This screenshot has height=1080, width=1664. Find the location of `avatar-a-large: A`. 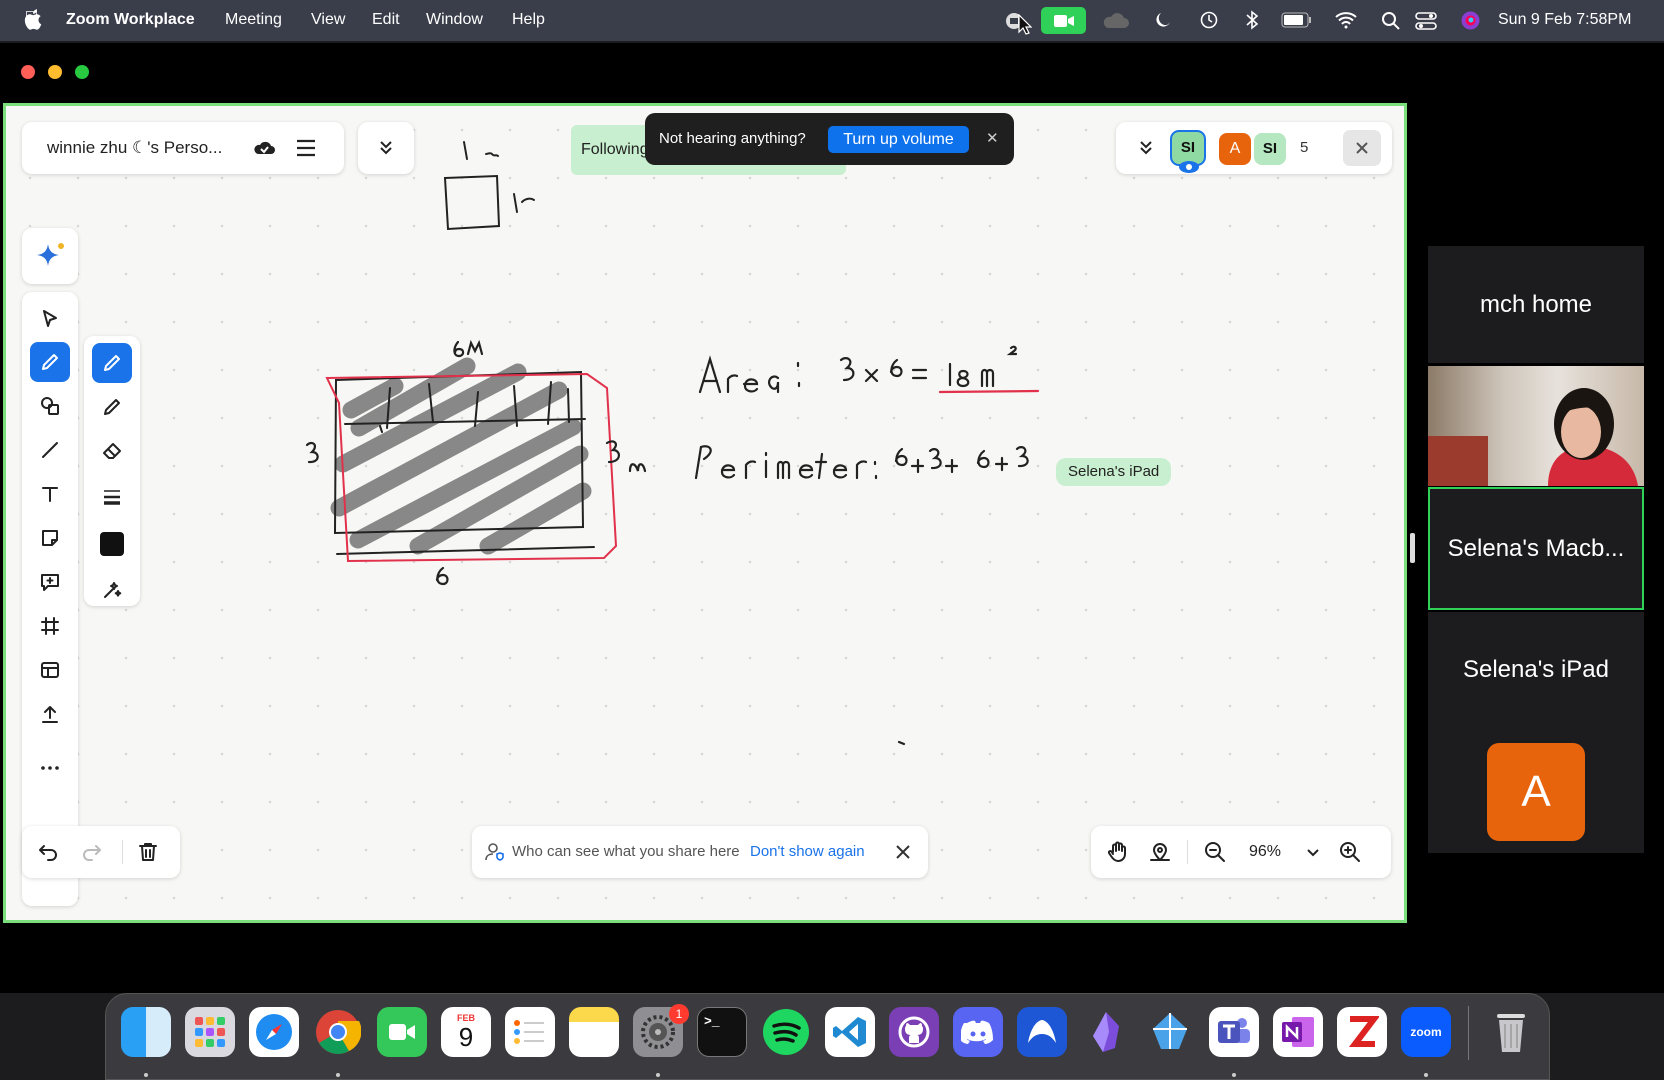

avatar-a-large: A is located at coordinates (1536, 792).